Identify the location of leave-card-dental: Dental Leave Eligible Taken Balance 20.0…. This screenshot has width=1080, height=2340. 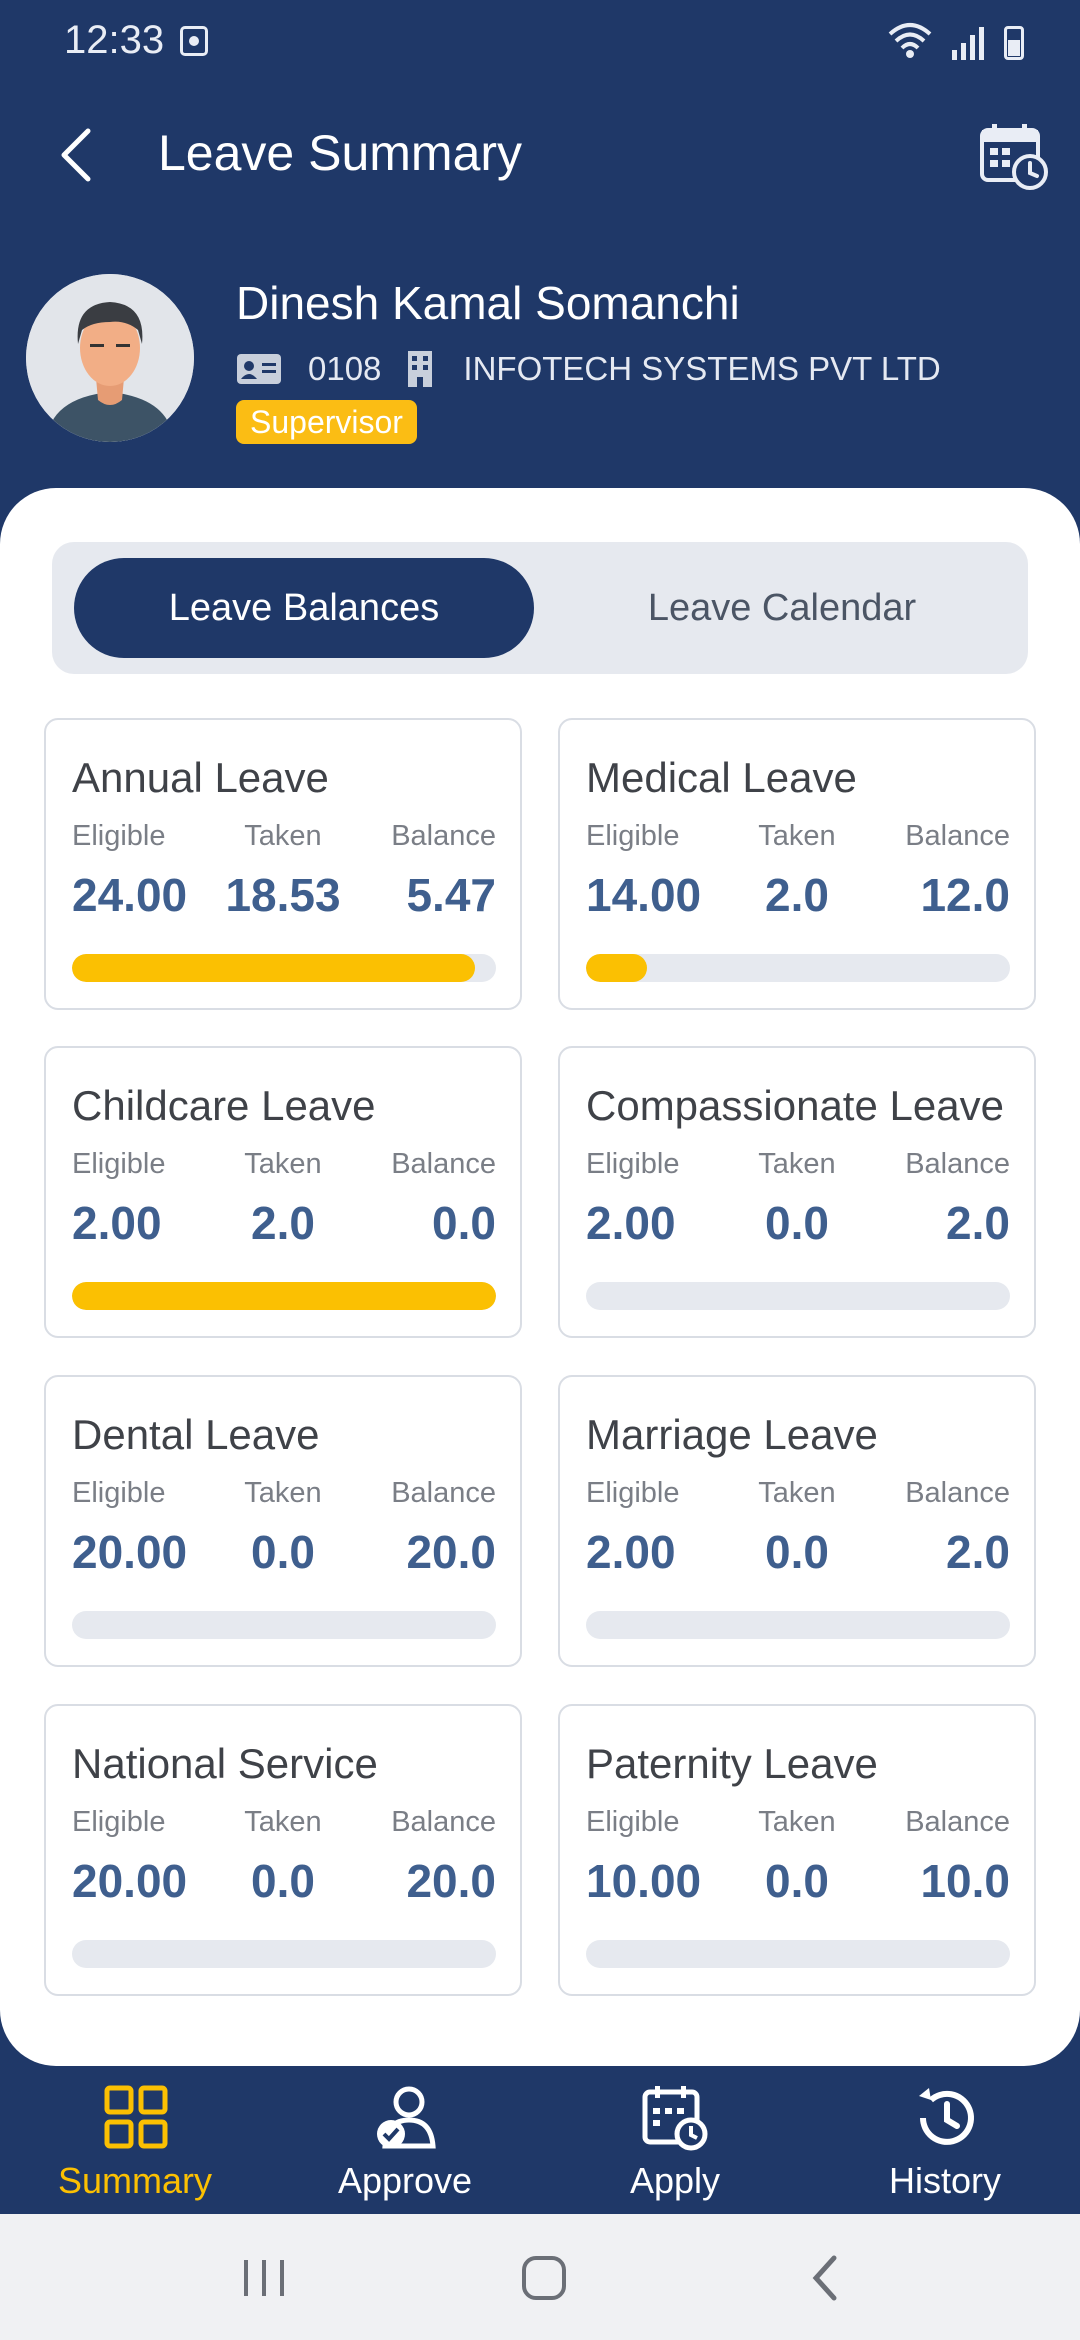
(283, 1521).